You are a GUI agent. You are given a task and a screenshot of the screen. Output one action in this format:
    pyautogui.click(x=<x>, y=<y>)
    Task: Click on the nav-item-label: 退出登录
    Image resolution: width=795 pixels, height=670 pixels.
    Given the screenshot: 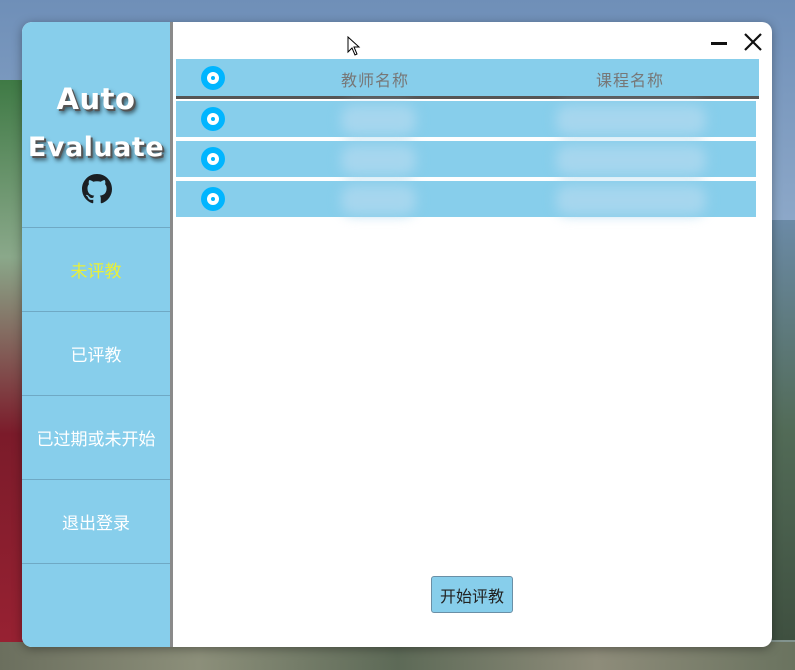 What is the action you would take?
    pyautogui.click(x=96, y=524)
    